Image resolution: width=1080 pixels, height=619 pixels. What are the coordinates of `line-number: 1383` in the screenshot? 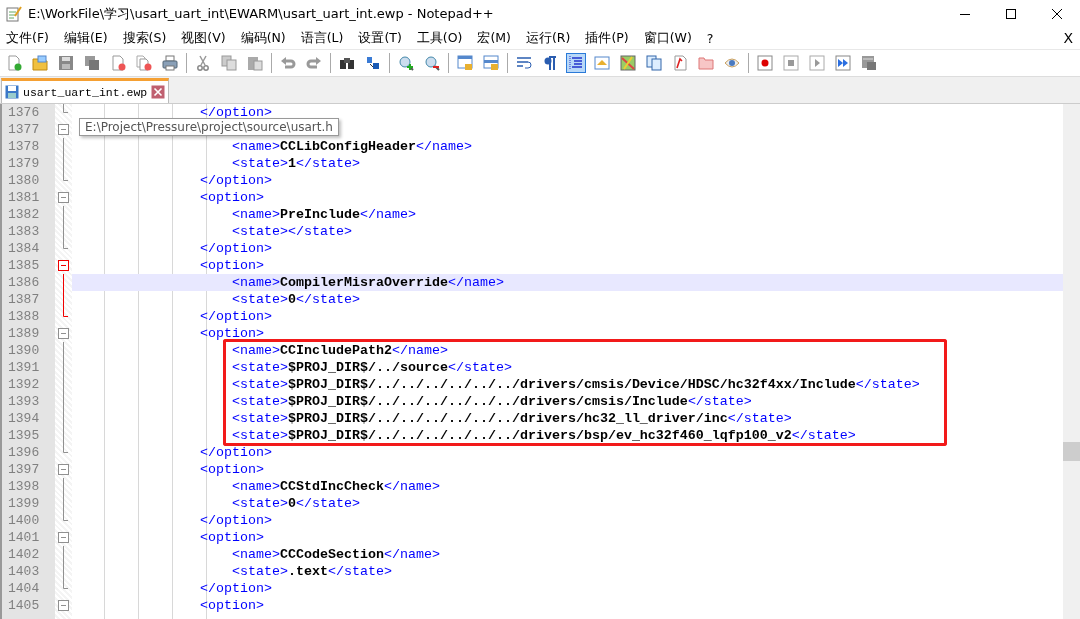 It's located at (24, 231).